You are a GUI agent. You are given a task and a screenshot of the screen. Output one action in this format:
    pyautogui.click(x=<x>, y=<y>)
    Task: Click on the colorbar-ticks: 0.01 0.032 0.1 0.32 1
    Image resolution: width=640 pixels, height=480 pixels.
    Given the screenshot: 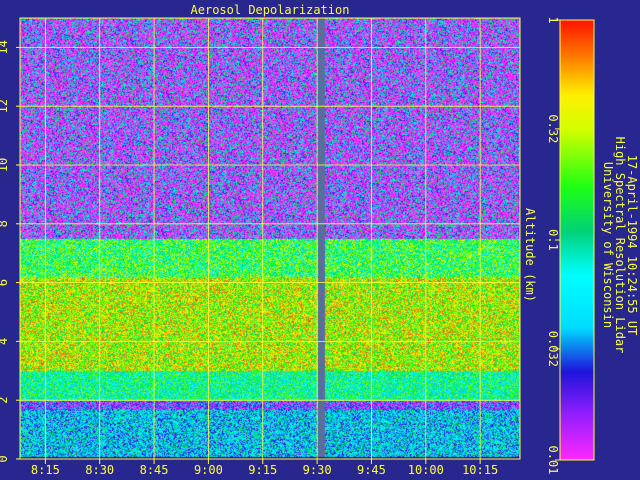 What is the action you would take?
    pyautogui.click(x=553, y=245)
    